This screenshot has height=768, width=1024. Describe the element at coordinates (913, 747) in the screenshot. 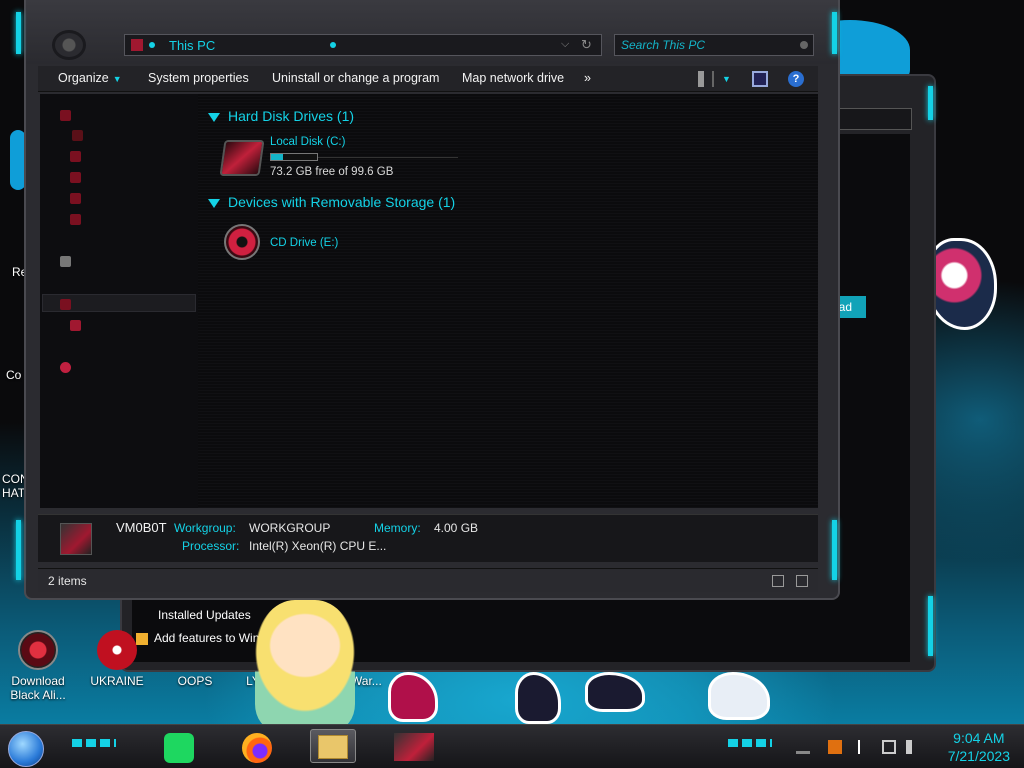

I see `volume-icon` at that location.